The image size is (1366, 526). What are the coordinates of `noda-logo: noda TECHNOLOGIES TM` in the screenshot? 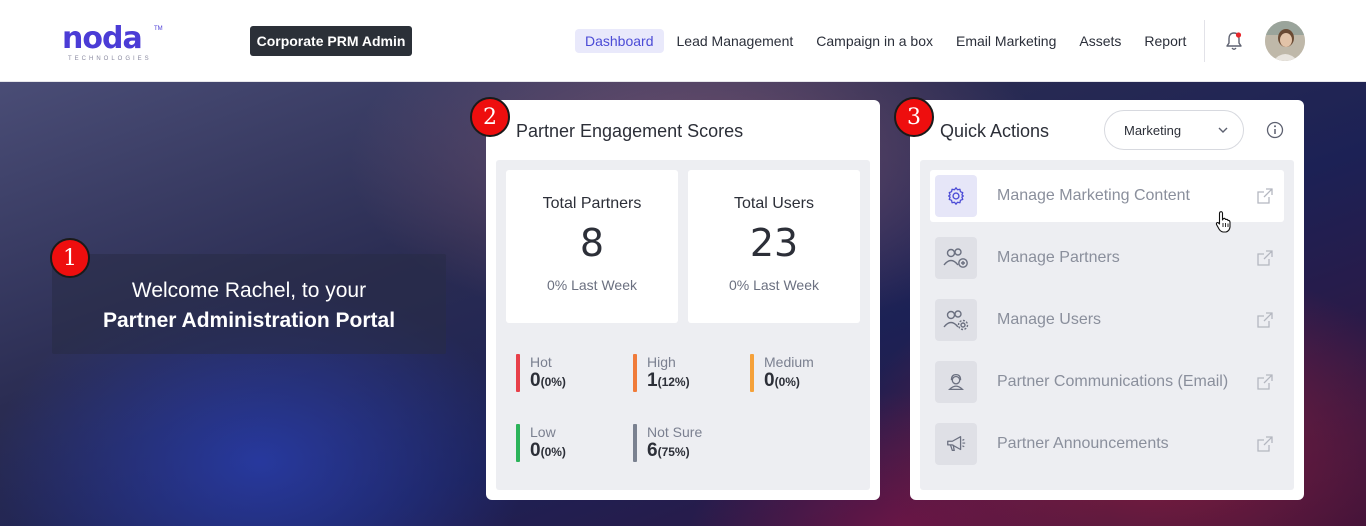 It's located at (112, 42).